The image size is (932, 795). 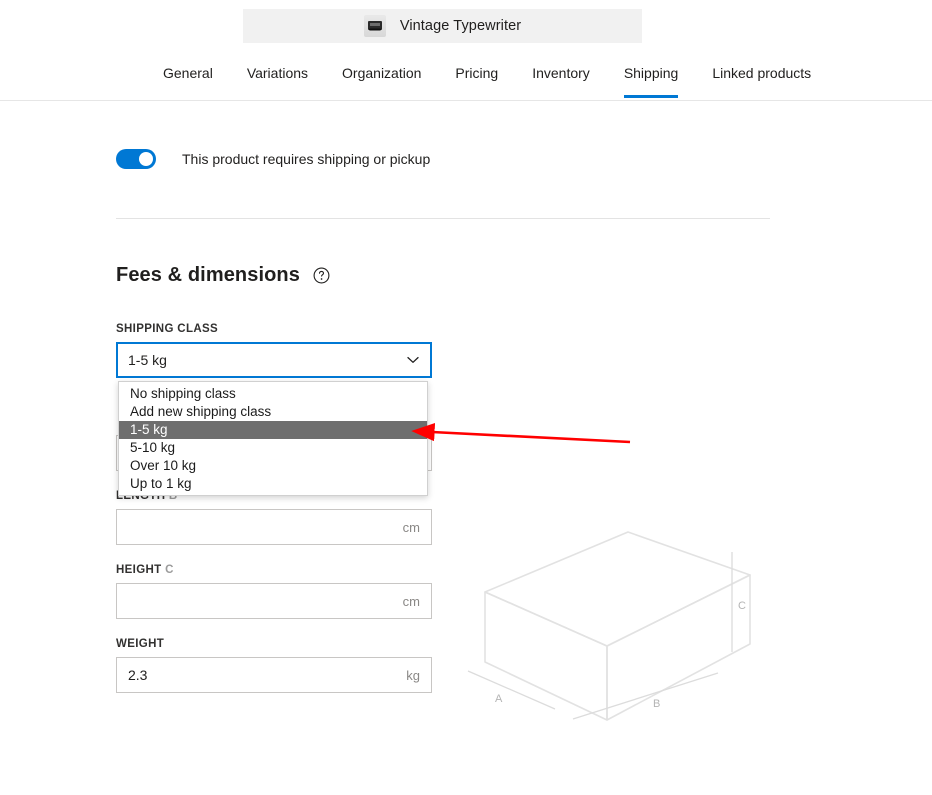 I want to click on weight-label: WEIGHT, so click(x=140, y=644).